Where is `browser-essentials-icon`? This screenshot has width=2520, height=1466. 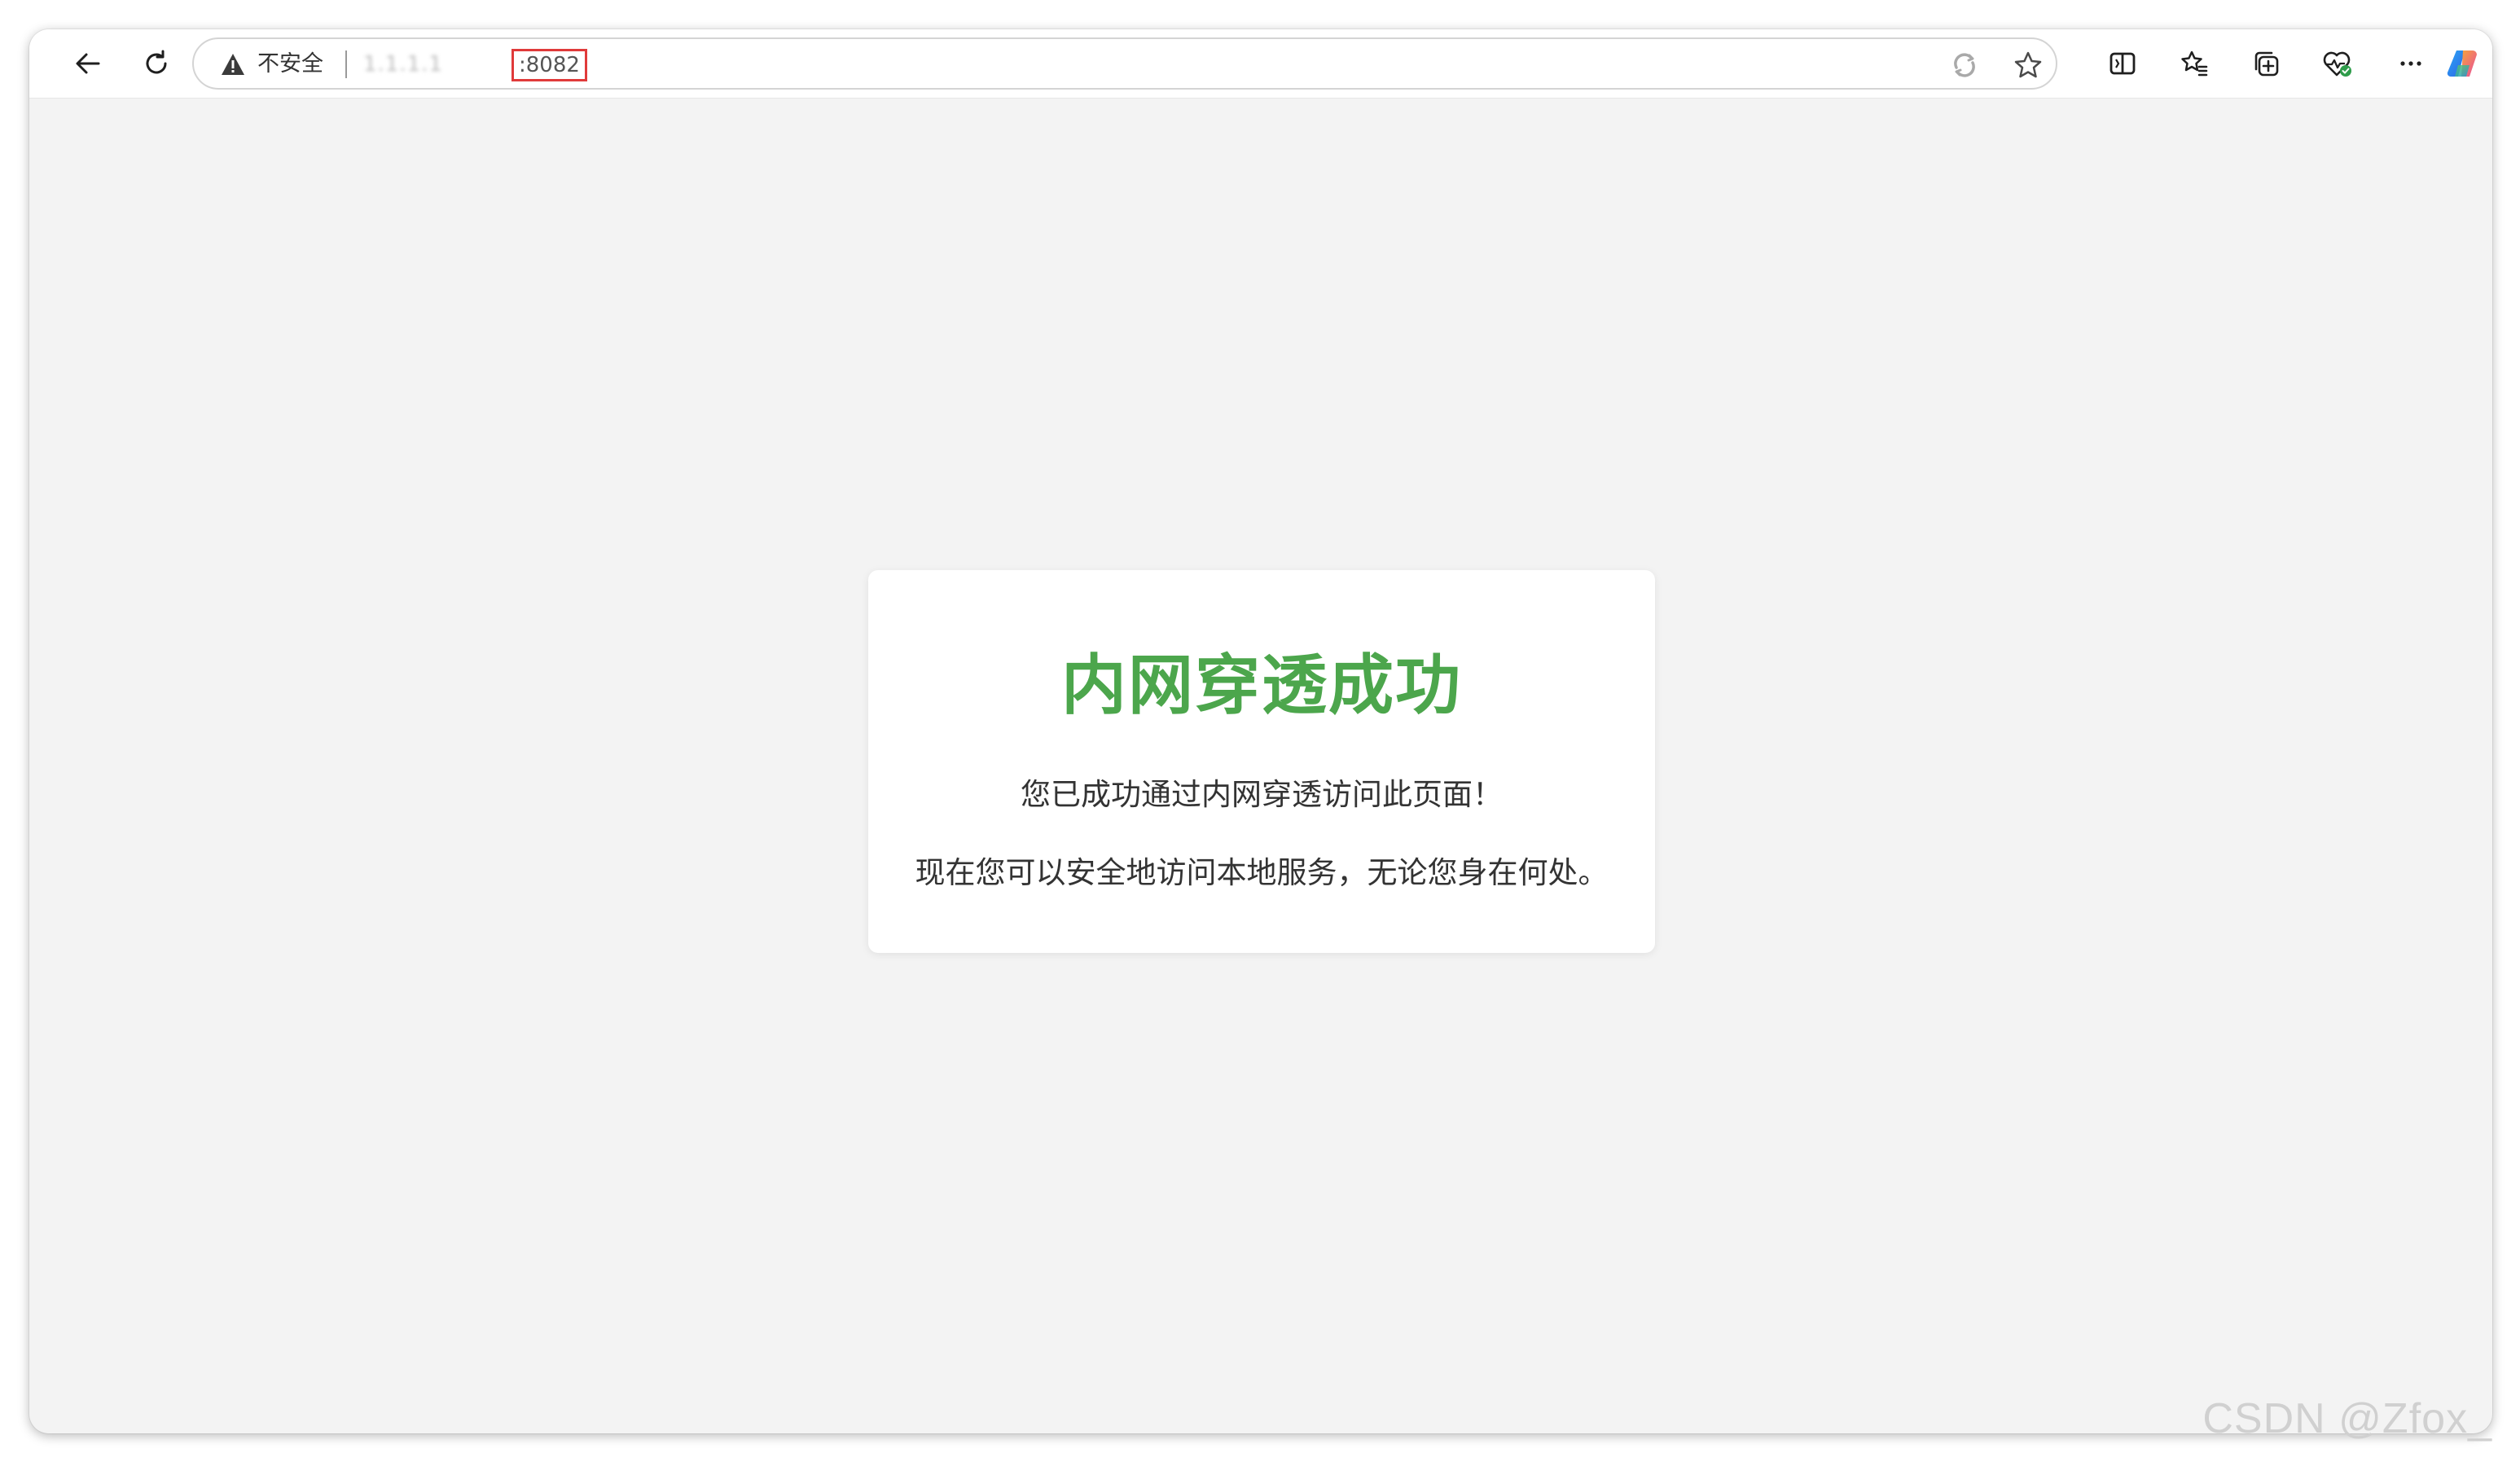
browser-essentials-icon is located at coordinates (2337, 63).